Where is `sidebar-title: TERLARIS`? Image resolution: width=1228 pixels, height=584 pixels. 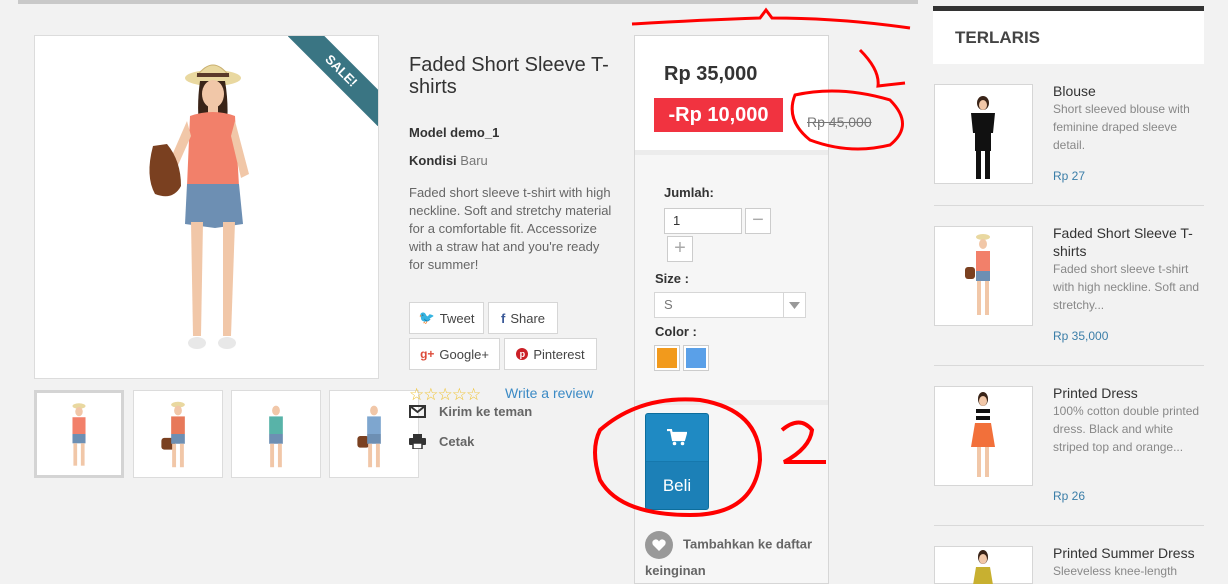 sidebar-title: TERLARIS is located at coordinates (1068, 37).